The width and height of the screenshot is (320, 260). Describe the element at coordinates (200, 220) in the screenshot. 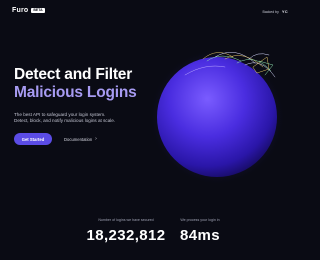

I see `stat-processing-label: We process your login in` at that location.